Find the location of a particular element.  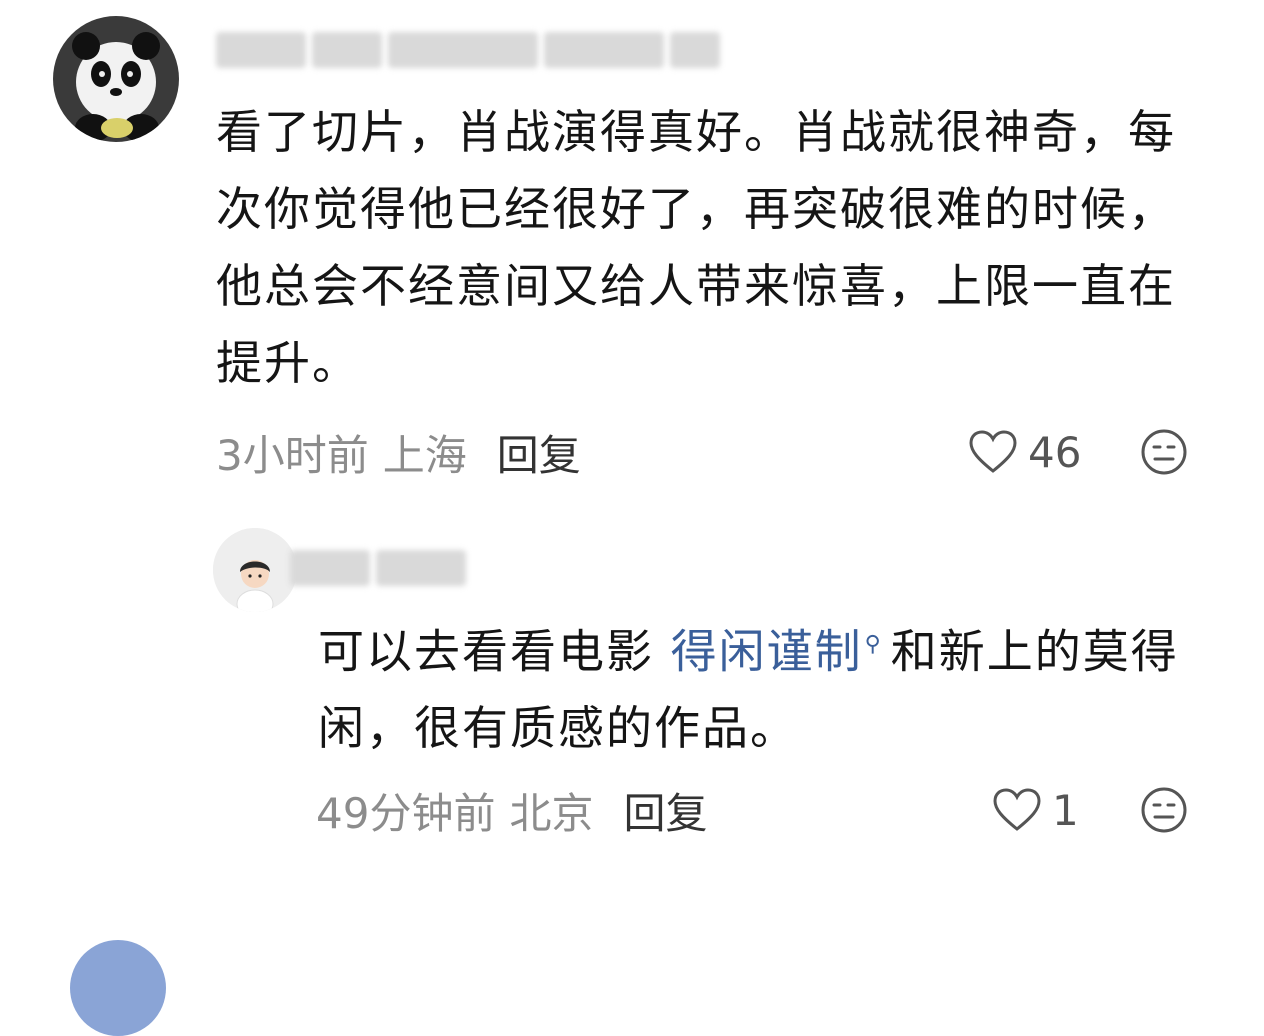

reply-like-count: 1 is located at coordinates (1065, 810).